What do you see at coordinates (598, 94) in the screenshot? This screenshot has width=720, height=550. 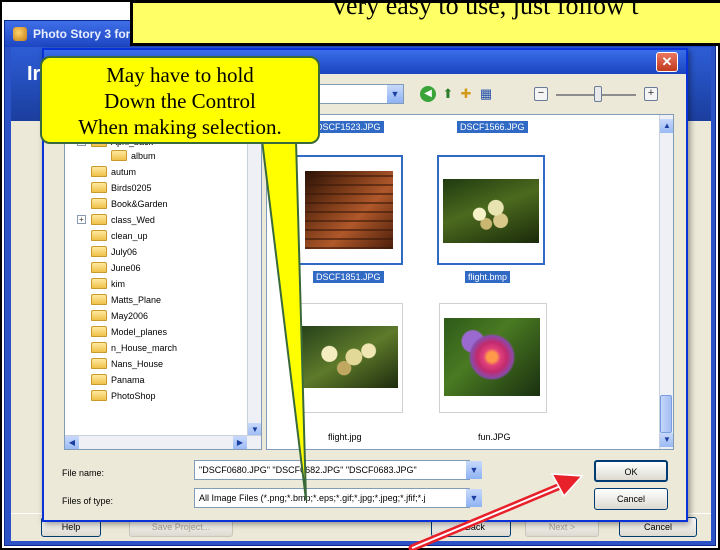 I see `slider-thumb` at bounding box center [598, 94].